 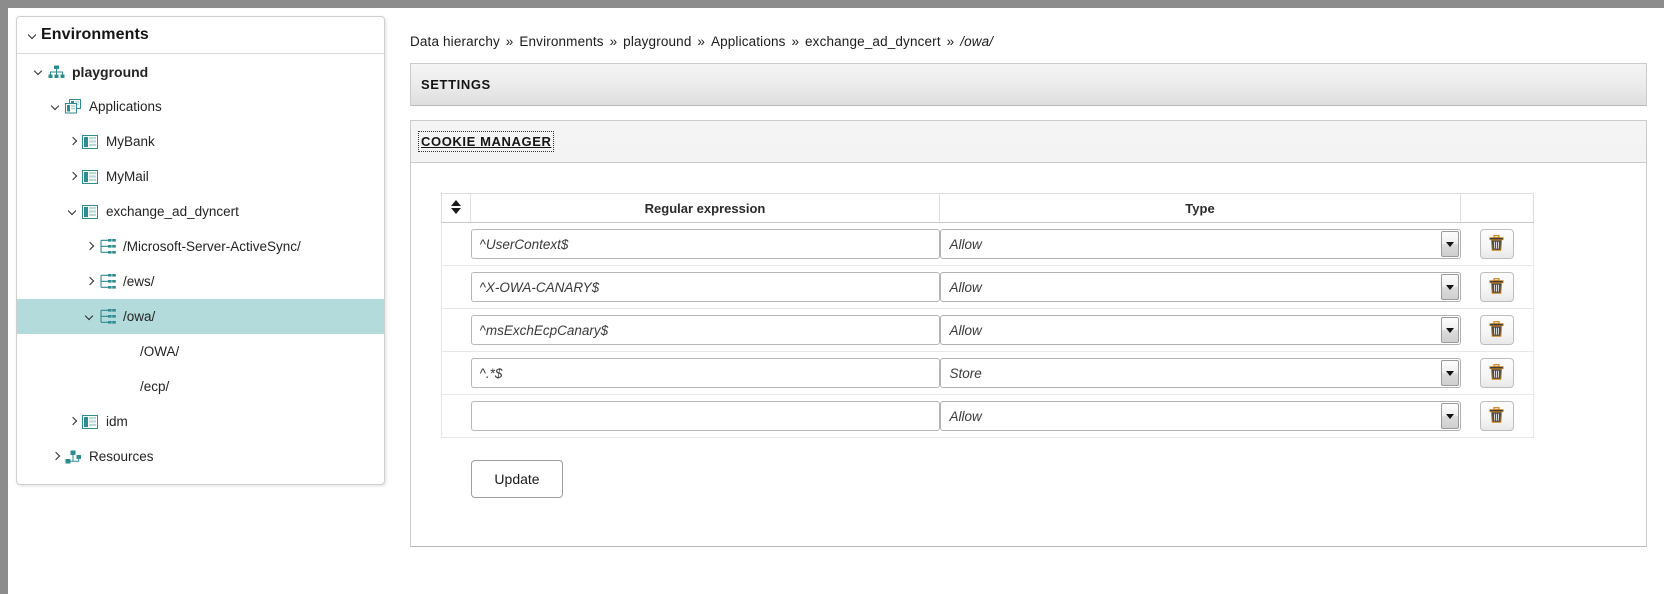 What do you see at coordinates (107, 247) in the screenshot?
I see `path-icon` at bounding box center [107, 247].